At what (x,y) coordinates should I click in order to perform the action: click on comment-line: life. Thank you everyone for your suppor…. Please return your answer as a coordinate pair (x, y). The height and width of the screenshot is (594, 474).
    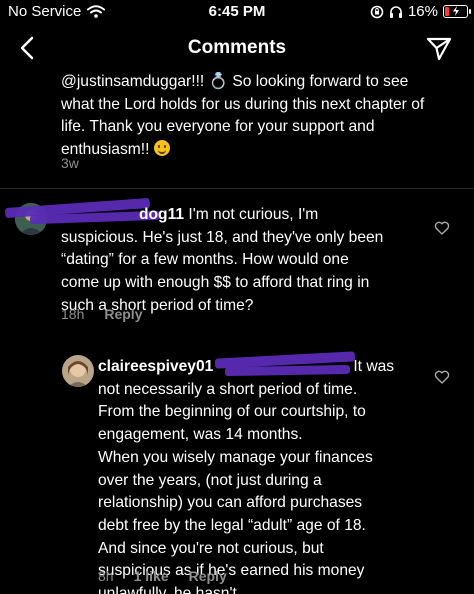
    Looking at the image, I should click on (218, 127).